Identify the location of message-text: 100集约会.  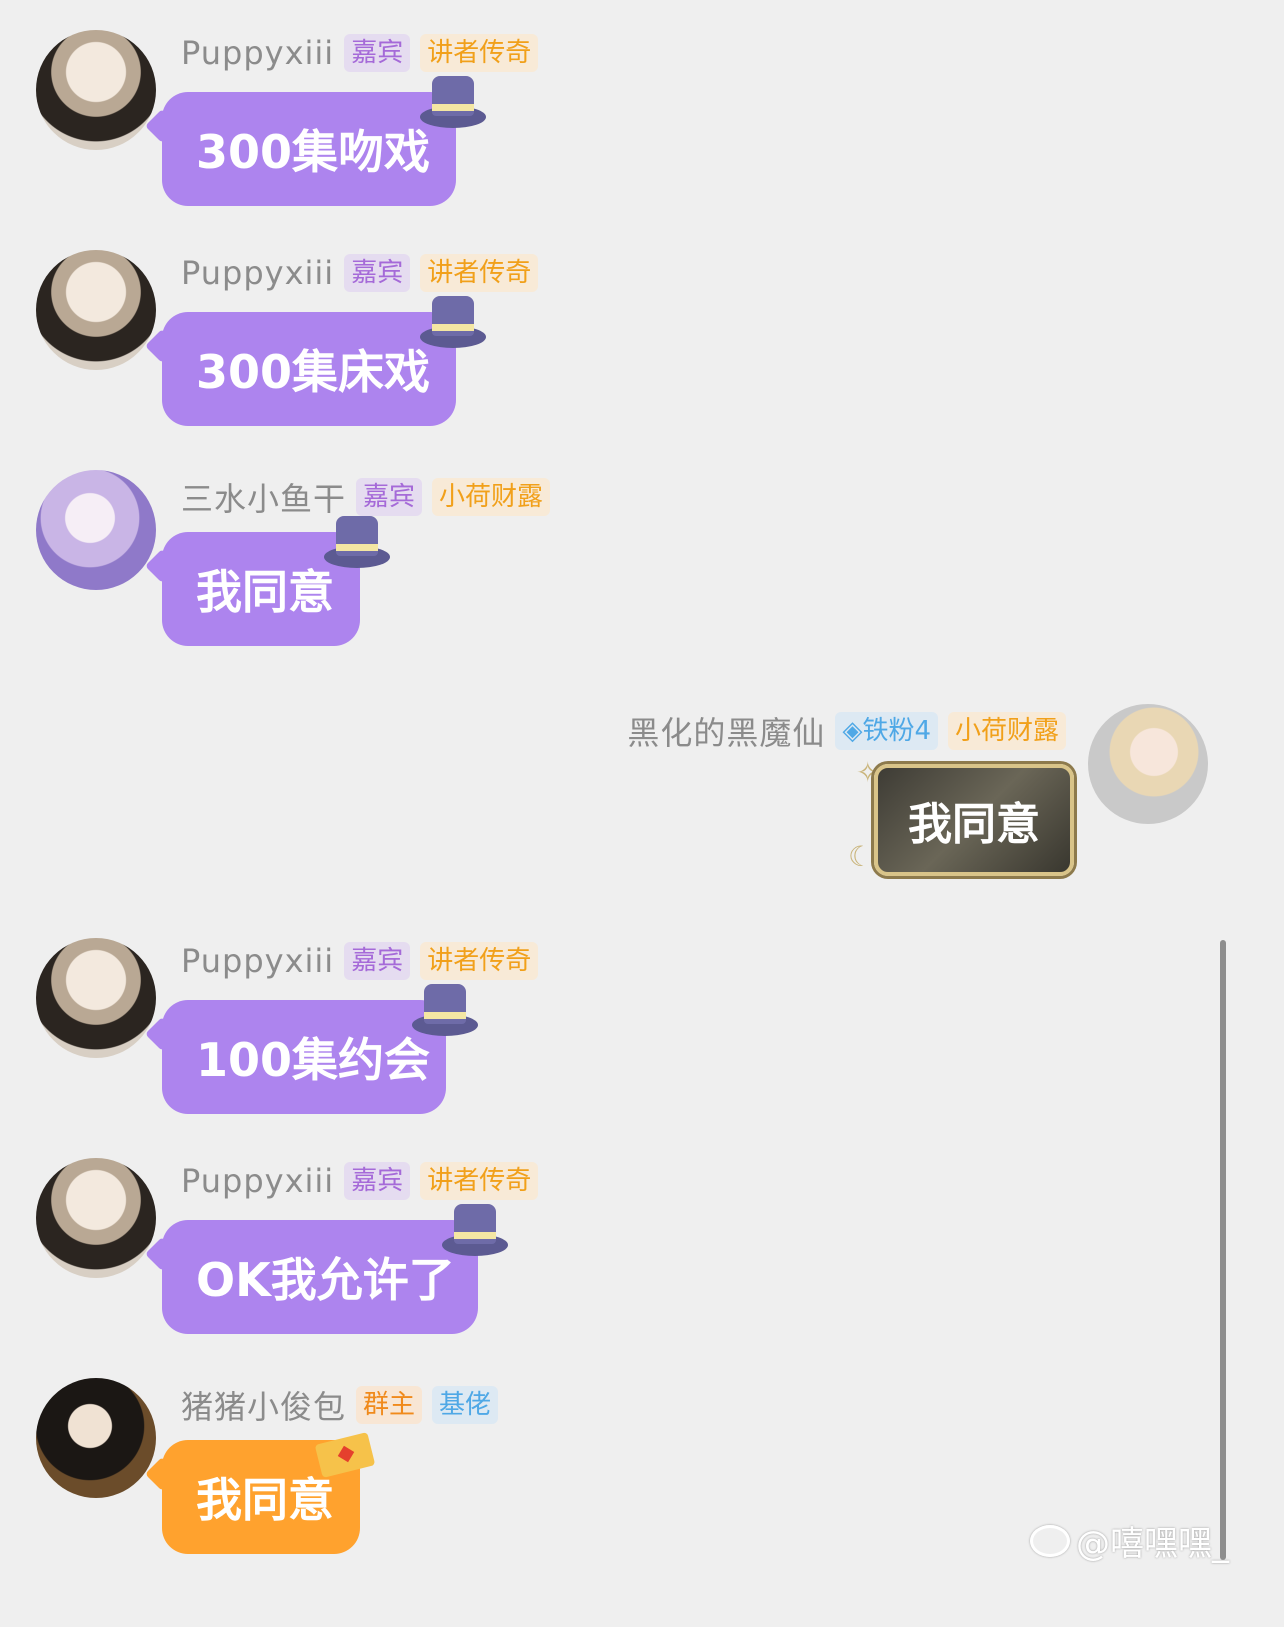
(313, 1060).